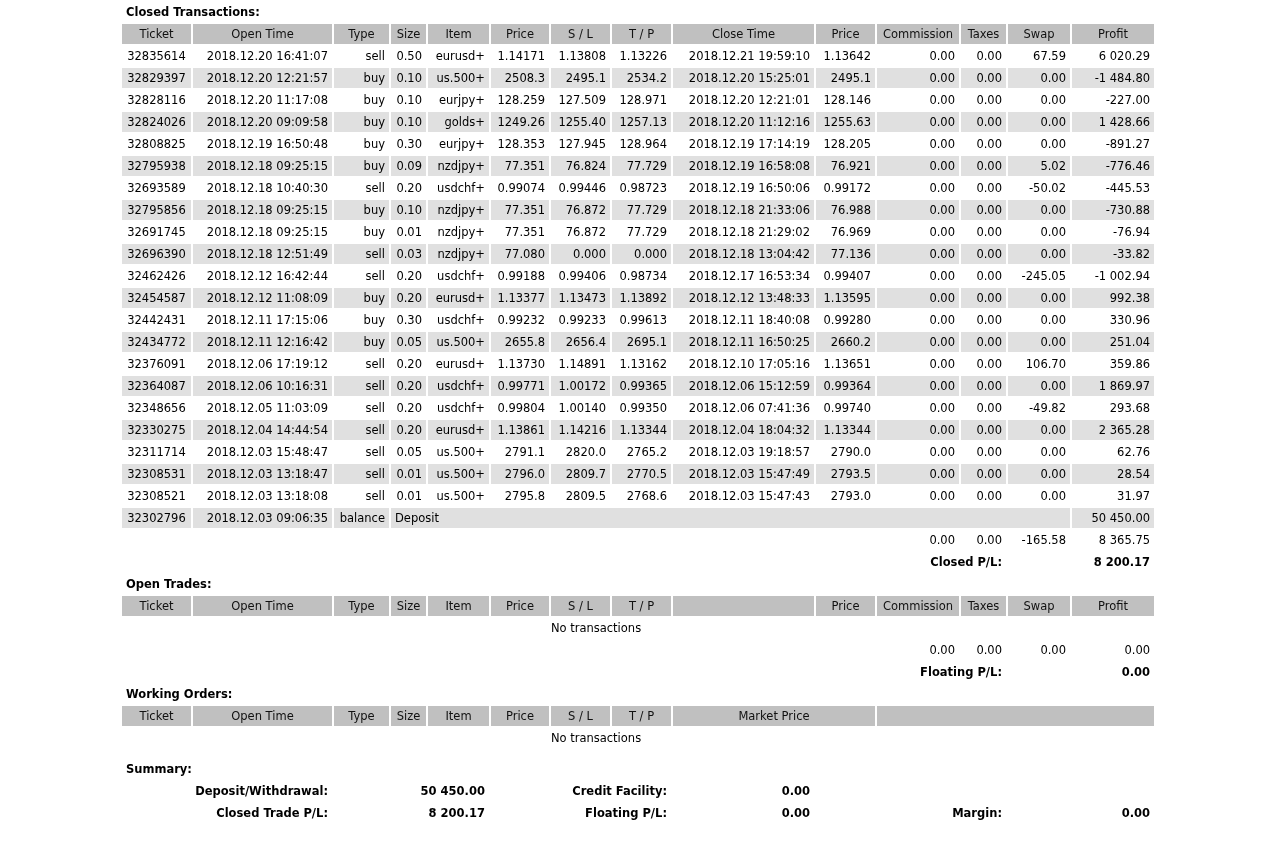 The image size is (1286, 853). Describe the element at coordinates (408, 430) in the screenshot. I see `table-cell: 0.20` at that location.